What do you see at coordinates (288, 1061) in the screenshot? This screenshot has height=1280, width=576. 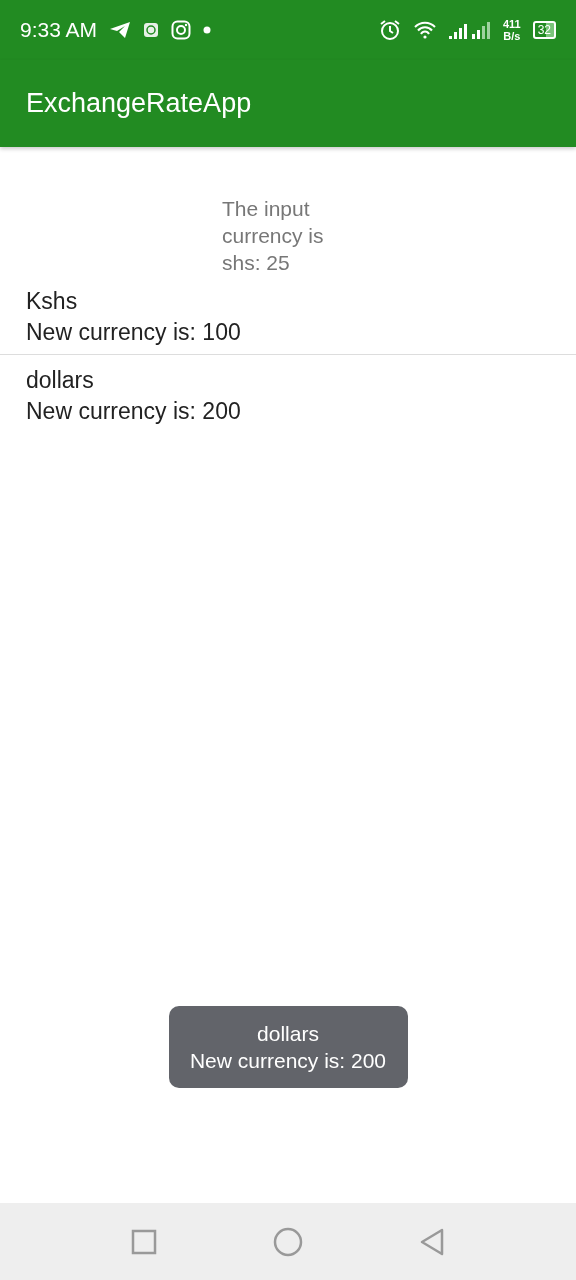 I see `toast-result: New currency is: 200` at bounding box center [288, 1061].